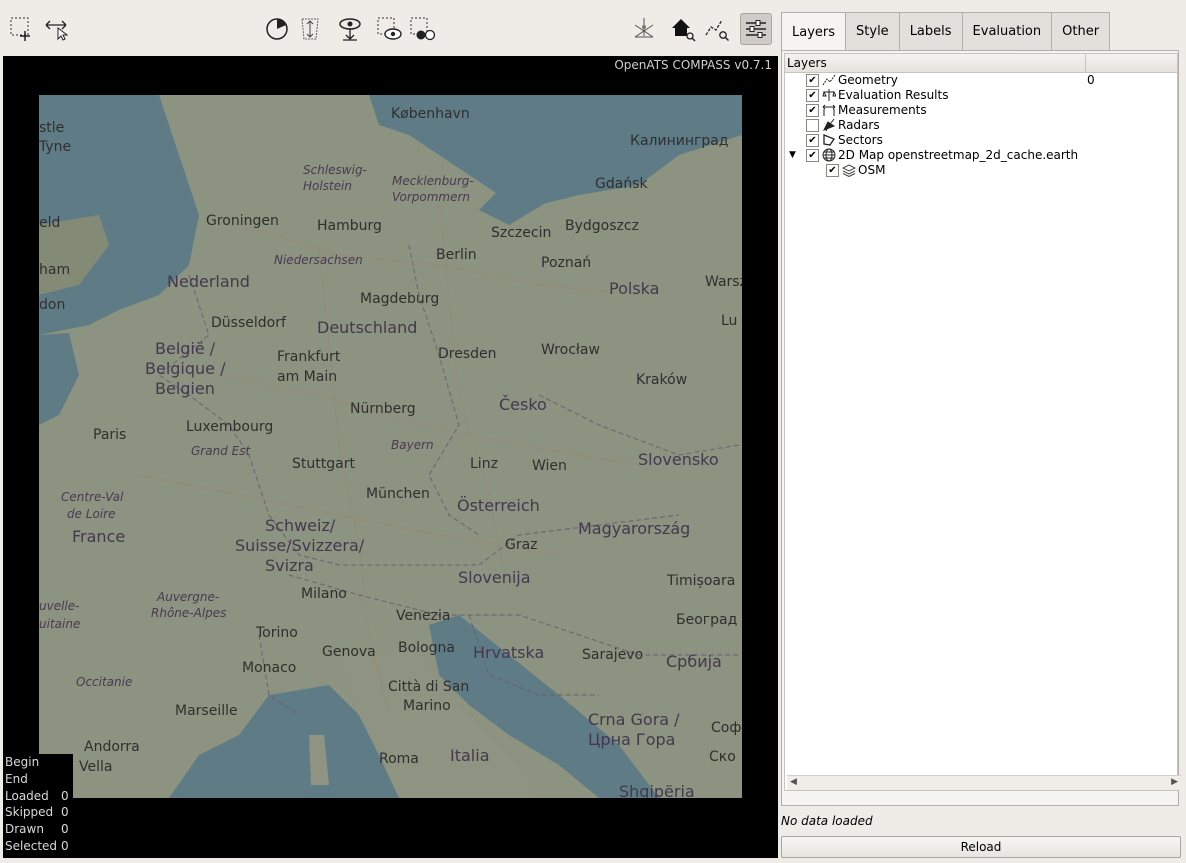 The width and height of the screenshot is (1186, 863). What do you see at coordinates (981, 110) in the screenshot?
I see `layer-row: ✔ Measurements` at bounding box center [981, 110].